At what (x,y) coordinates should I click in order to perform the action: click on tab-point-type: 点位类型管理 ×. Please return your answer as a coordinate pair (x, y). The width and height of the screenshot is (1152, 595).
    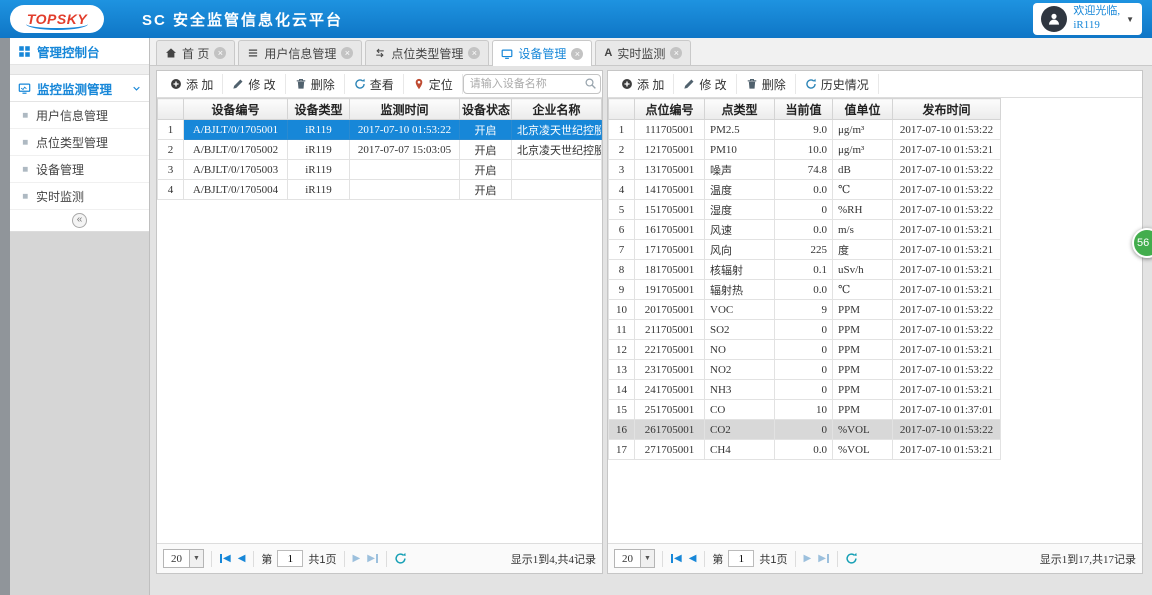
    Looking at the image, I should click on (427, 52).